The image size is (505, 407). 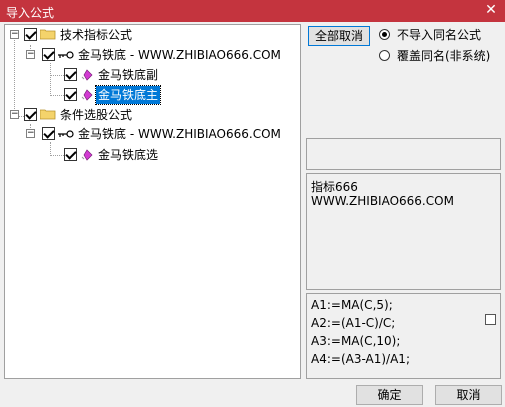 What do you see at coordinates (96, 35) in the screenshot?
I see `tree-node-label: 技术指标公式` at bounding box center [96, 35].